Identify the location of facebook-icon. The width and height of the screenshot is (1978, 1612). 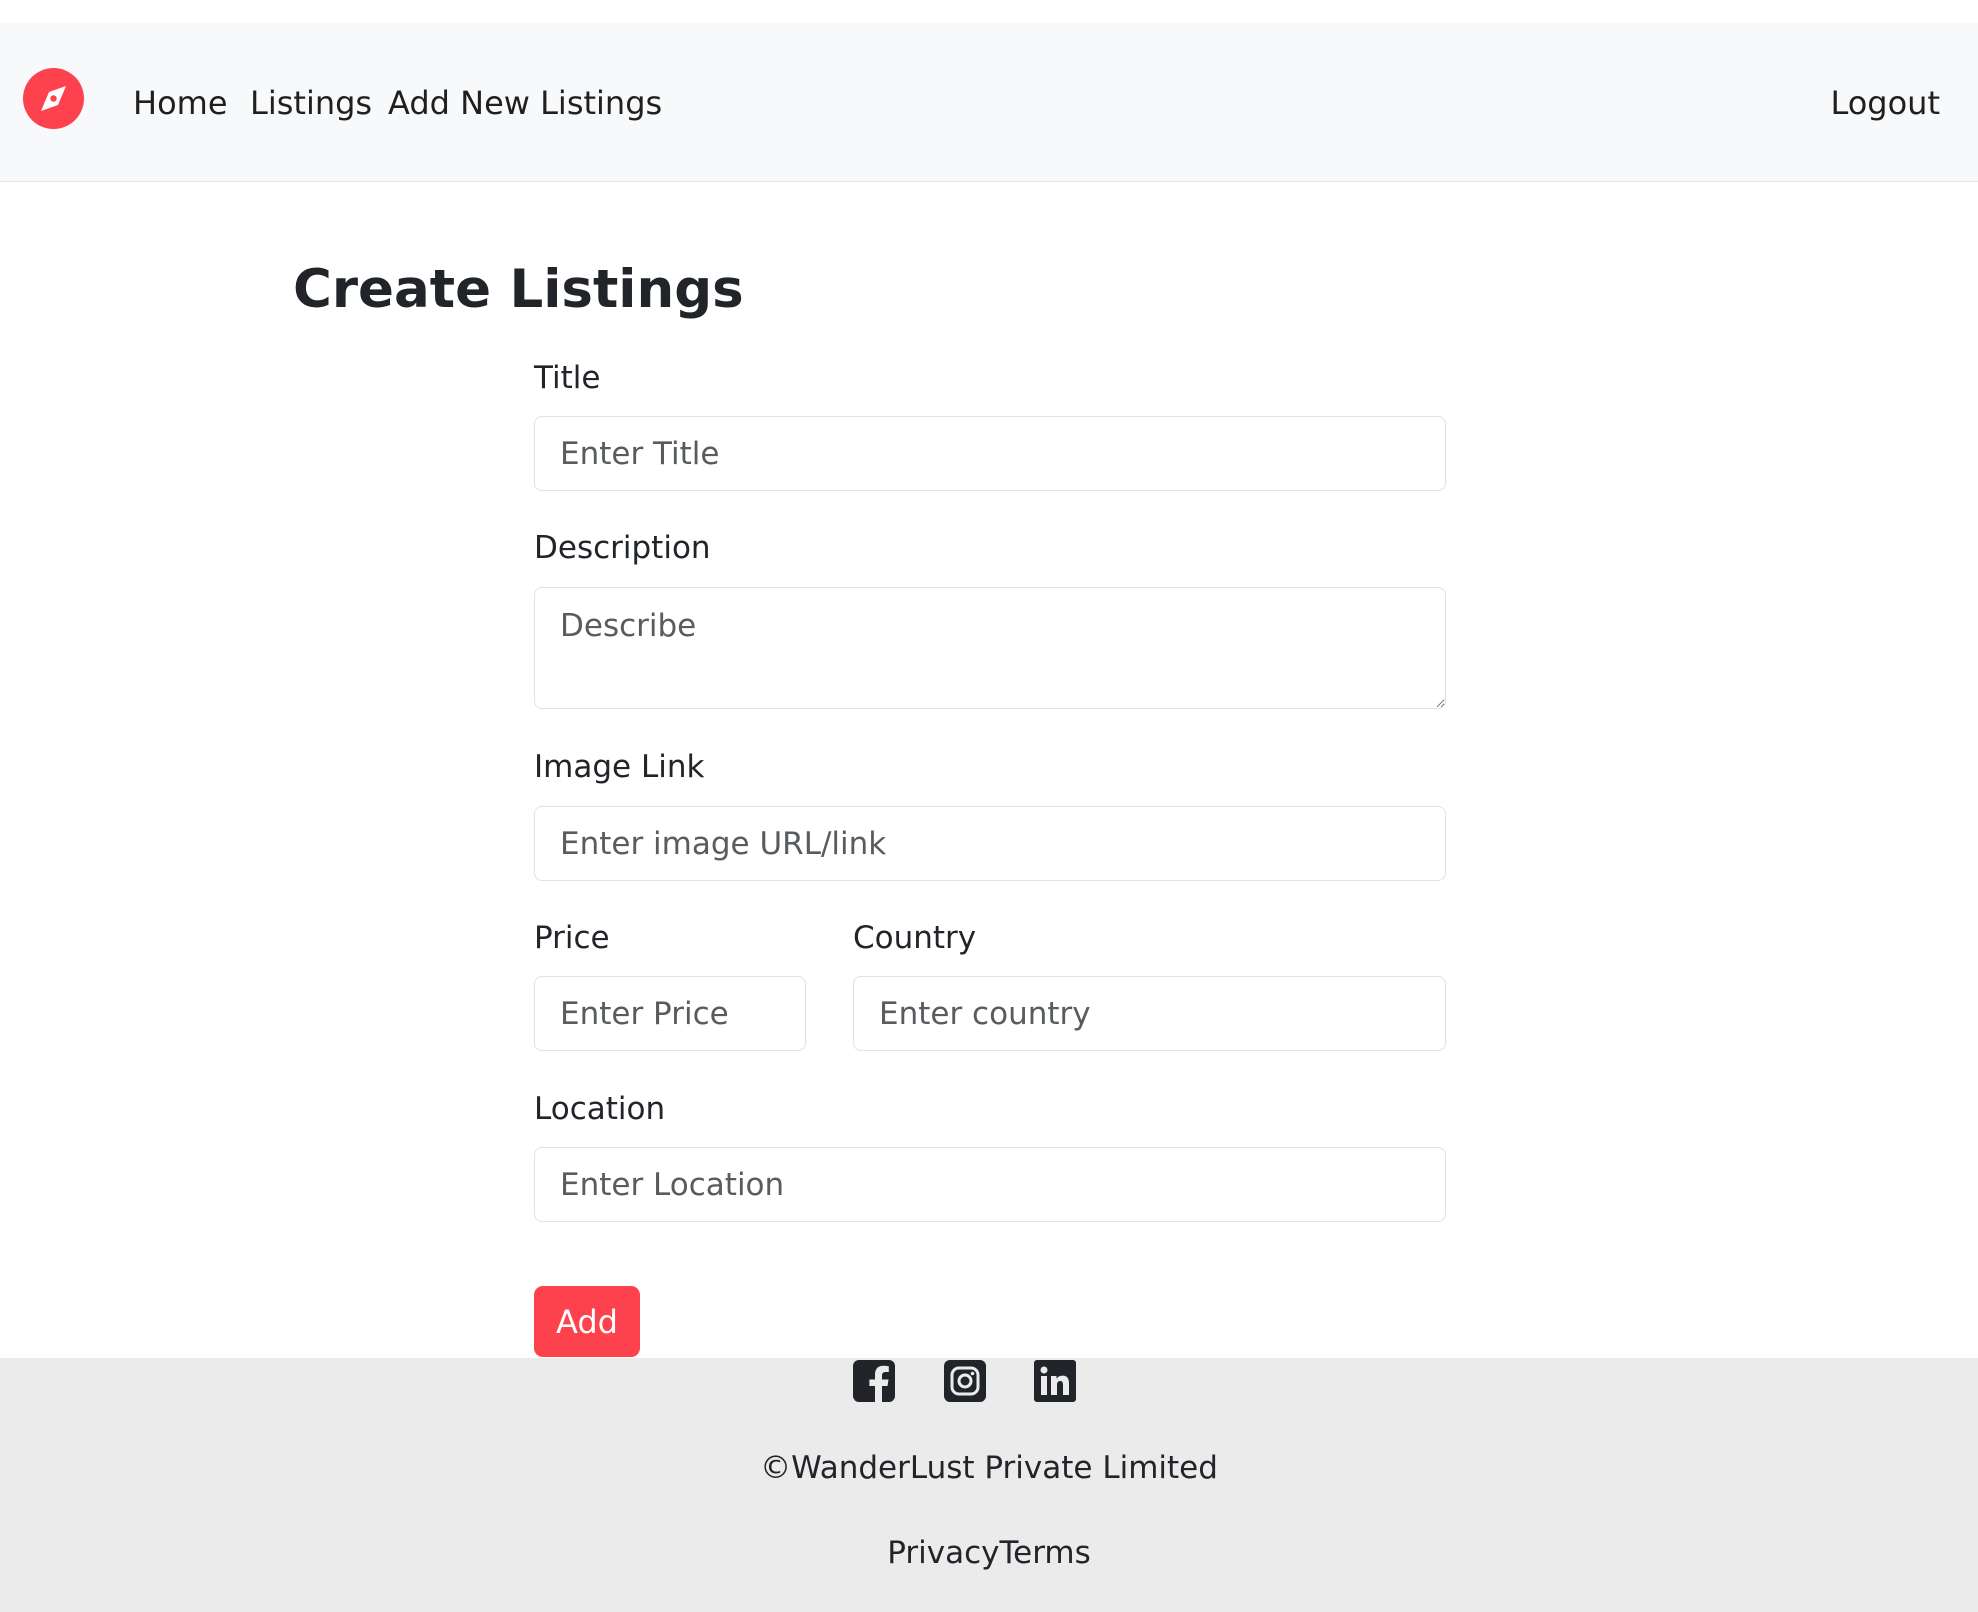
(874, 1381).